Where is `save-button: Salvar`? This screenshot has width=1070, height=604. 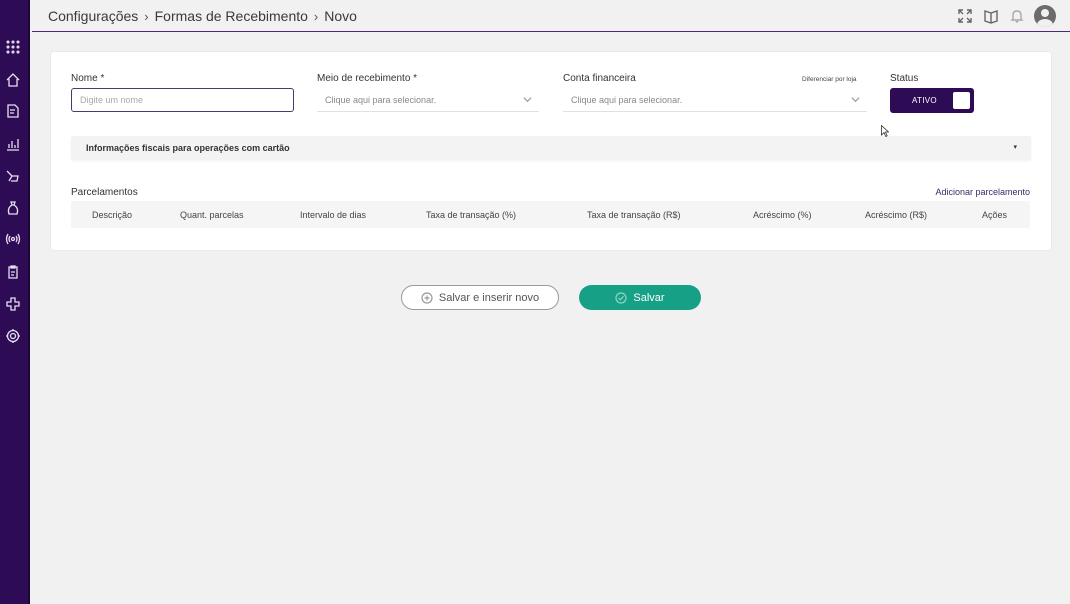 save-button: Salvar is located at coordinates (640, 297).